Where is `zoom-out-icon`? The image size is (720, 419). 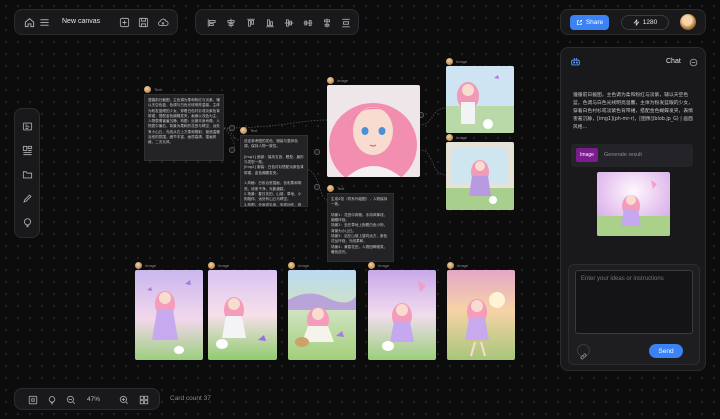 zoom-out-icon is located at coordinates (71, 400).